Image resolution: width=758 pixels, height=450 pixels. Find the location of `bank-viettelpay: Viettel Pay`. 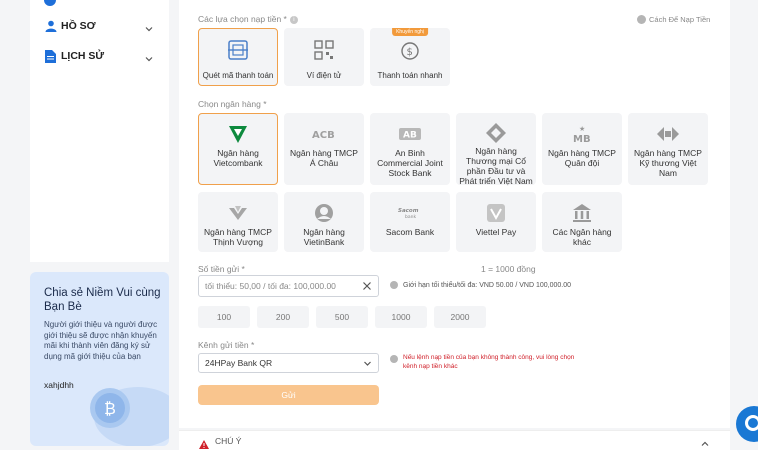

bank-viettelpay: Viettel Pay is located at coordinates (496, 222).